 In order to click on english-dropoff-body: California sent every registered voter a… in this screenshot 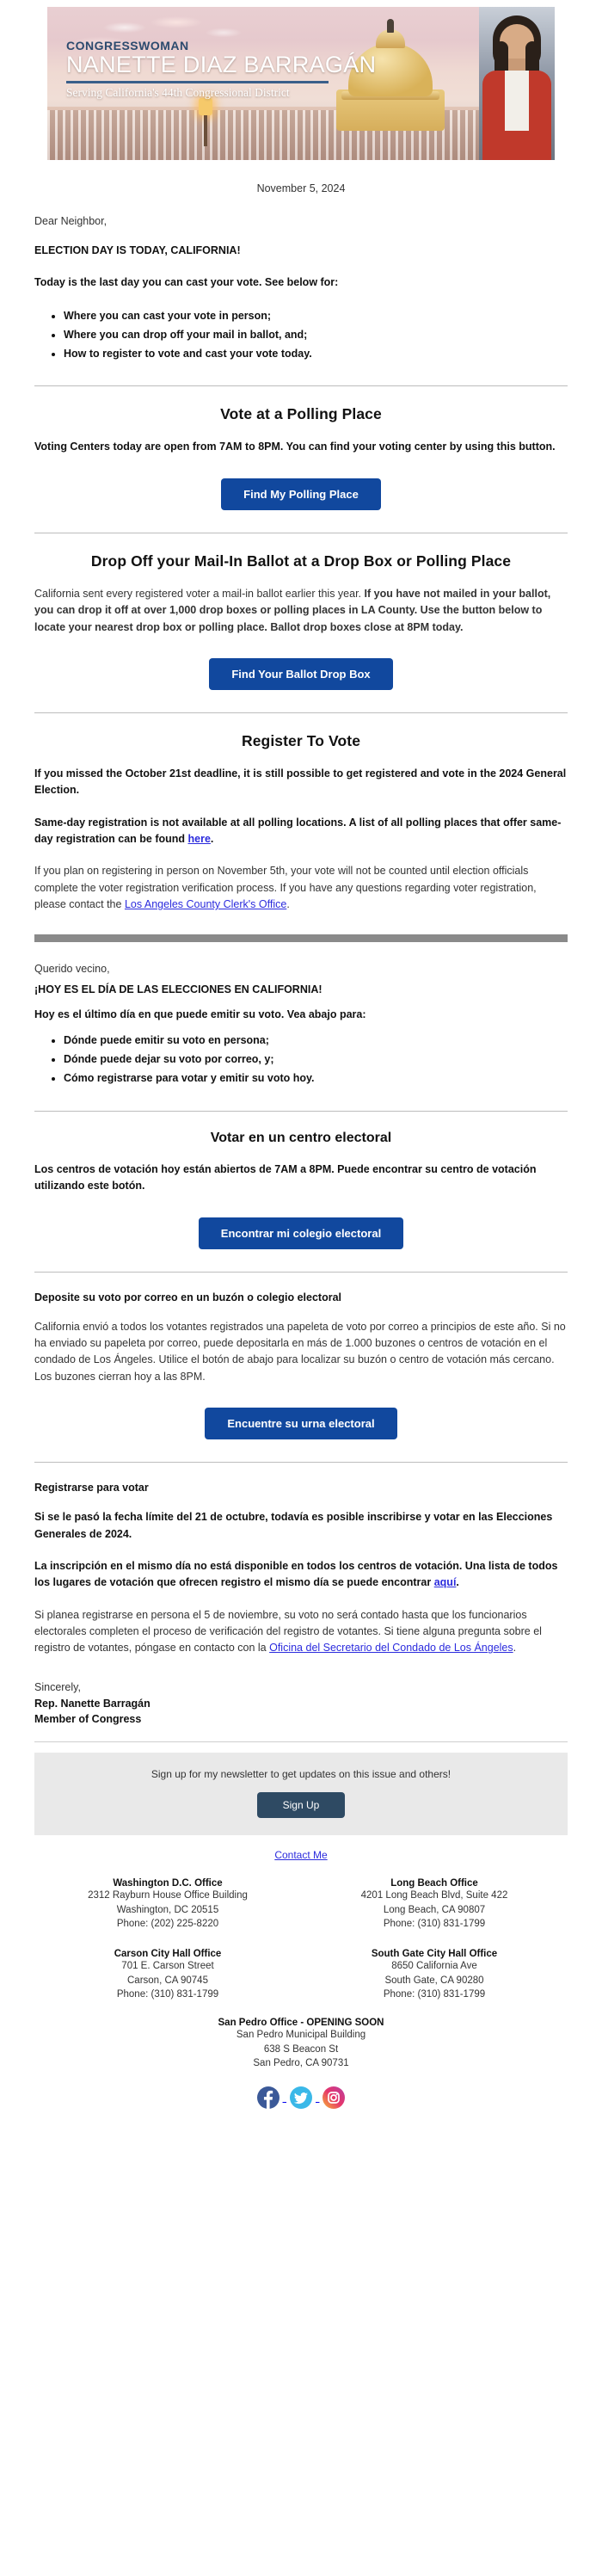, I will do `click(301, 611)`.